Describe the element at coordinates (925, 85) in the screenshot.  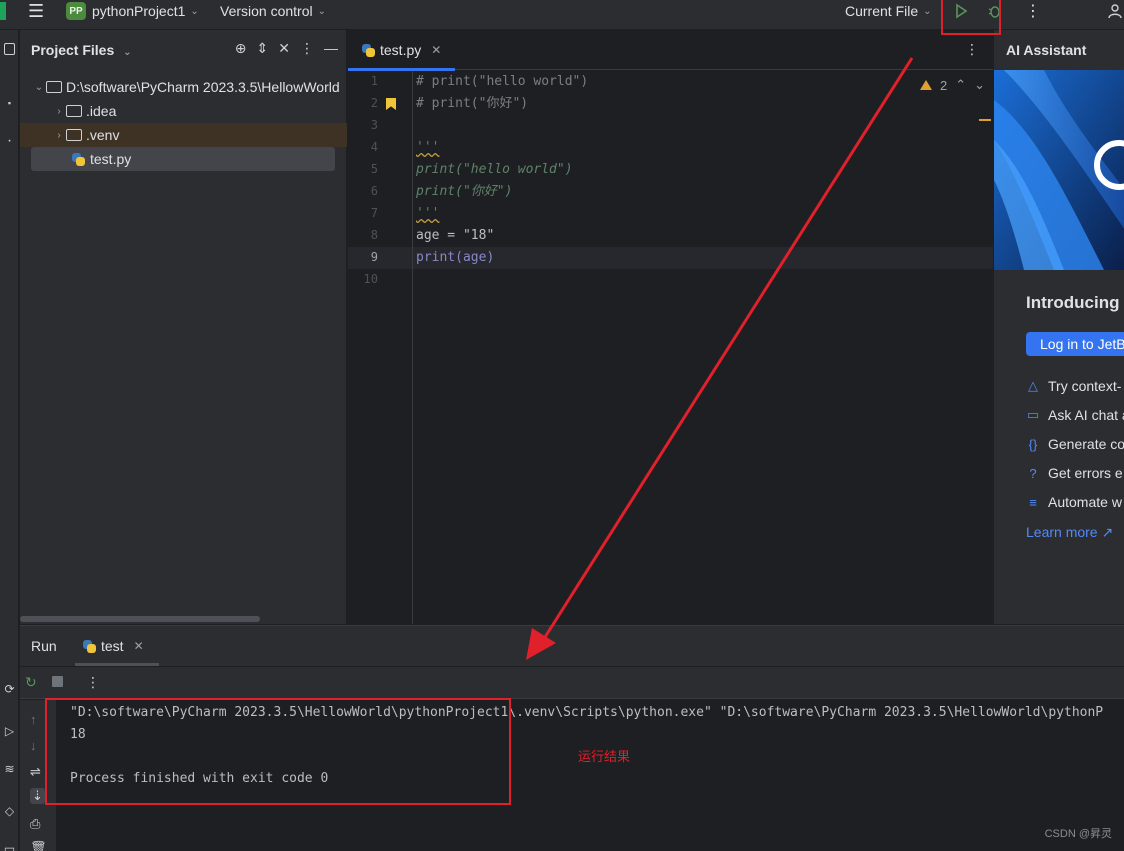
I see `warning-icon` at that location.